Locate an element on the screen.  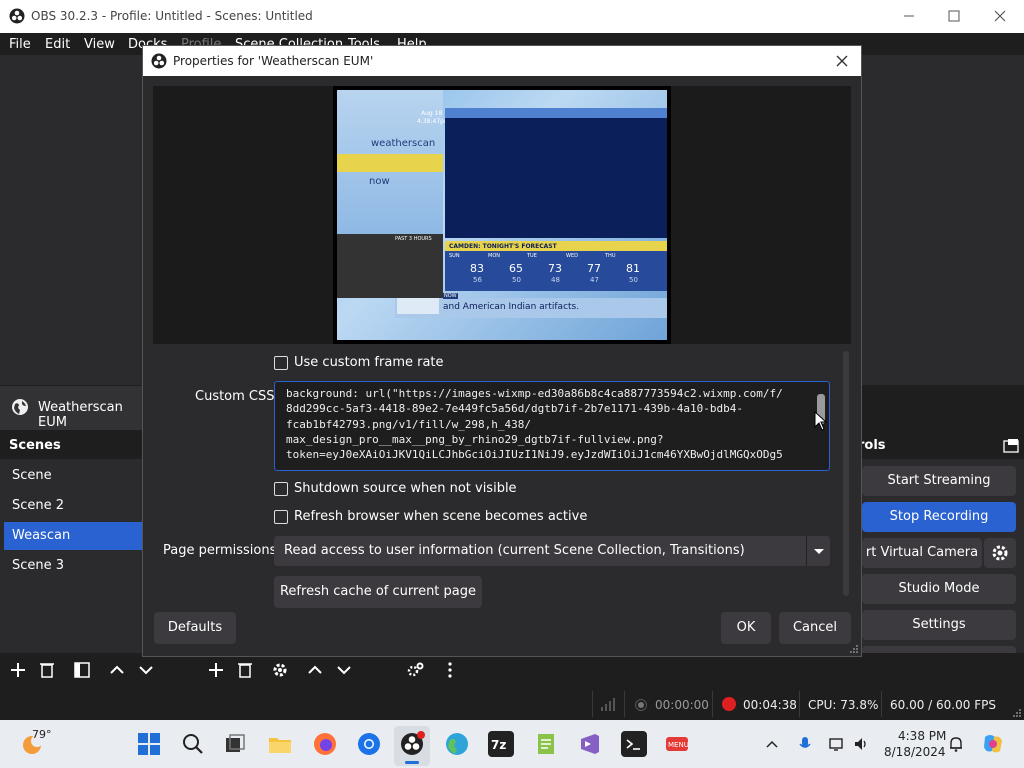
menu-view: View is located at coordinates (99, 44).